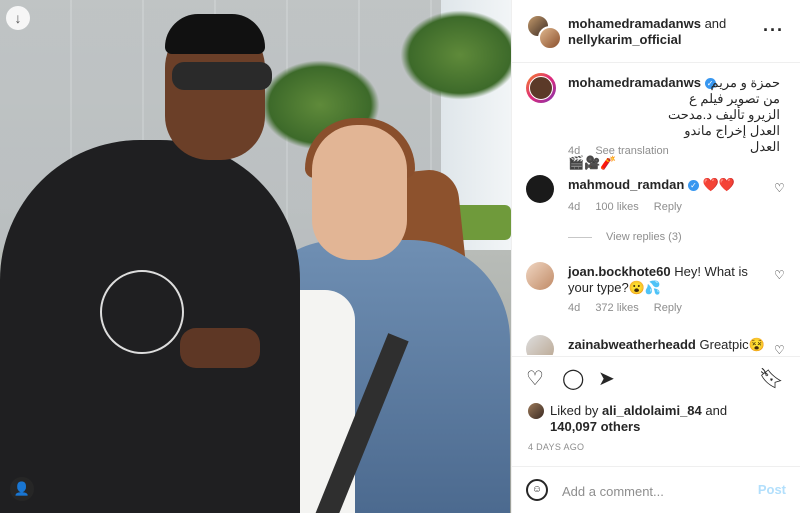  What do you see at coordinates (537, 490) in the screenshot?
I see `emoji-icon: ☺` at bounding box center [537, 490].